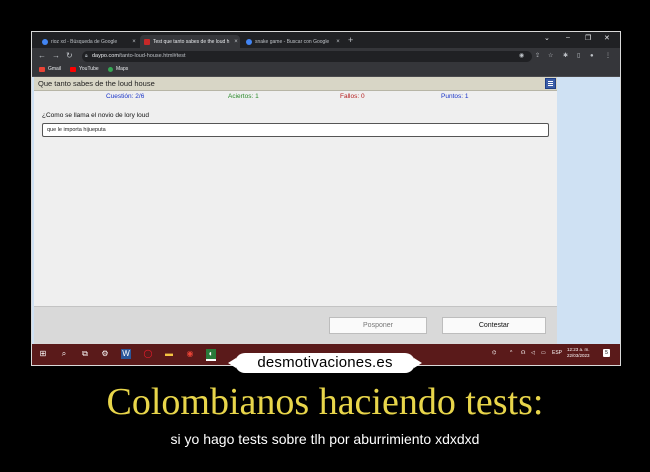 This screenshot has height=472, width=650. What do you see at coordinates (537, 56) in the screenshot?
I see `share-icon: ⇪` at bounding box center [537, 56].